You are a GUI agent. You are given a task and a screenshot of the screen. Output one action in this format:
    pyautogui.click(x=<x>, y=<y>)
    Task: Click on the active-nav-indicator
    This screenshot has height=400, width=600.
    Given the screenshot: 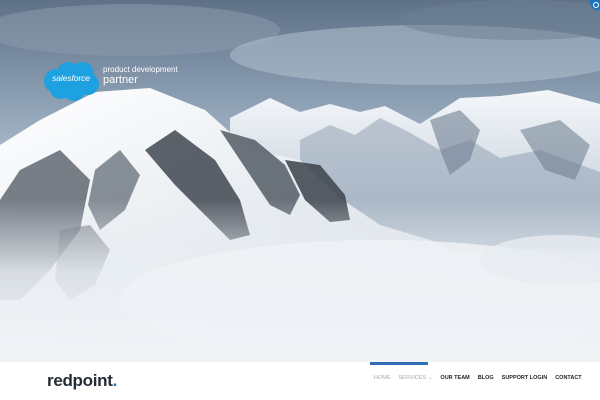 What is the action you would take?
    pyautogui.click(x=399, y=363)
    